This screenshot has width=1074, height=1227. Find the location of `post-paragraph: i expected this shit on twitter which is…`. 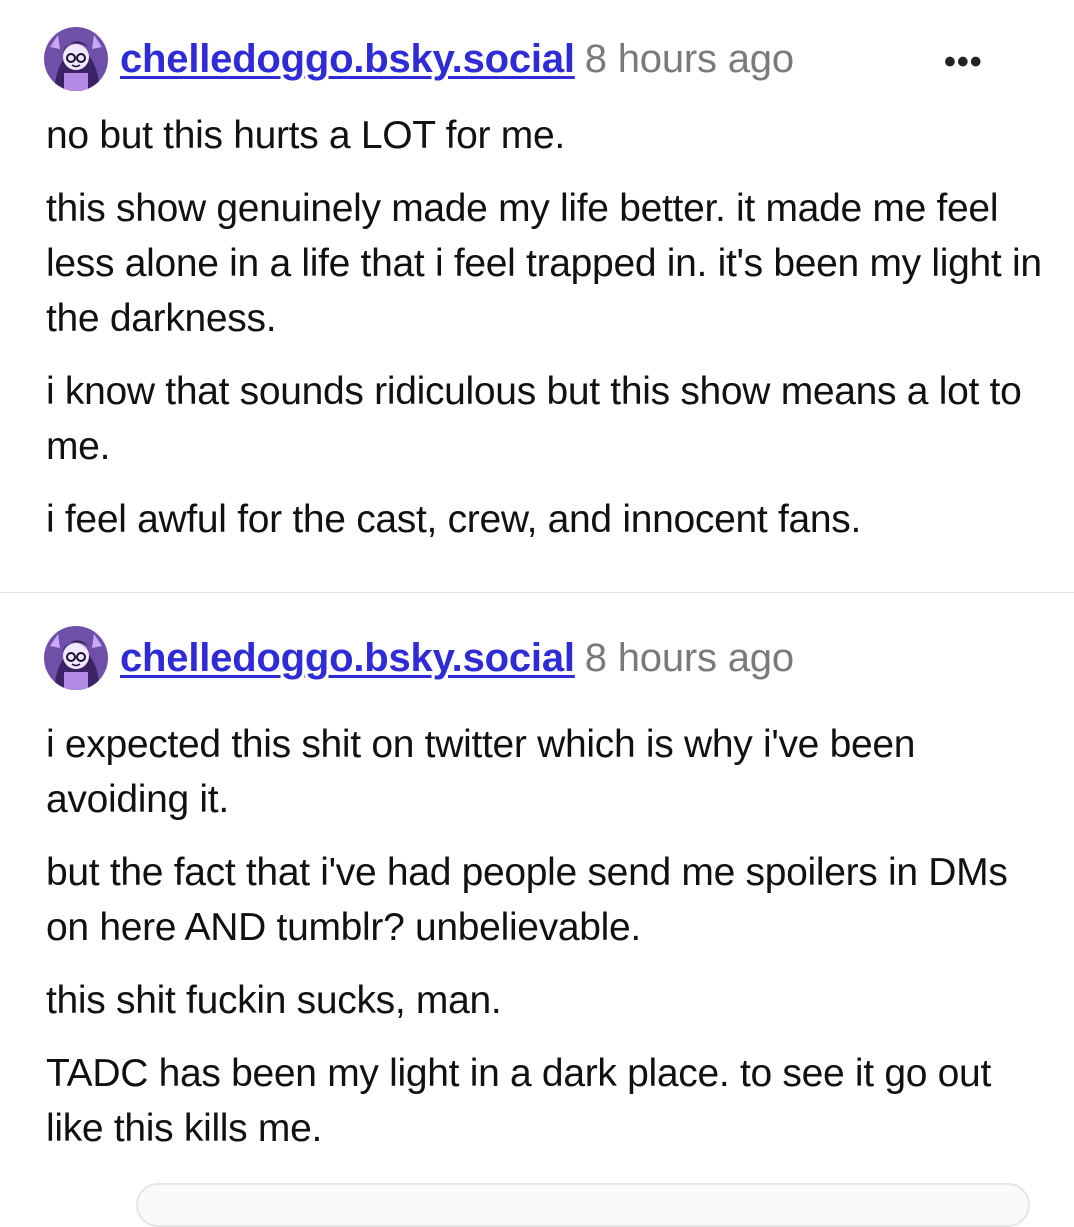

post-paragraph: i expected this shit on twitter which is… is located at coordinates (481, 772).